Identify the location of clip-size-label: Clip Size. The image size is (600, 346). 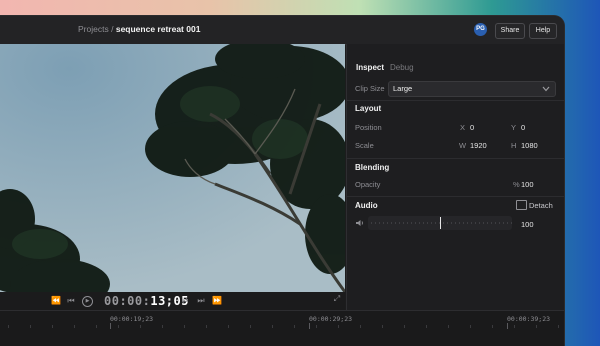
(370, 88).